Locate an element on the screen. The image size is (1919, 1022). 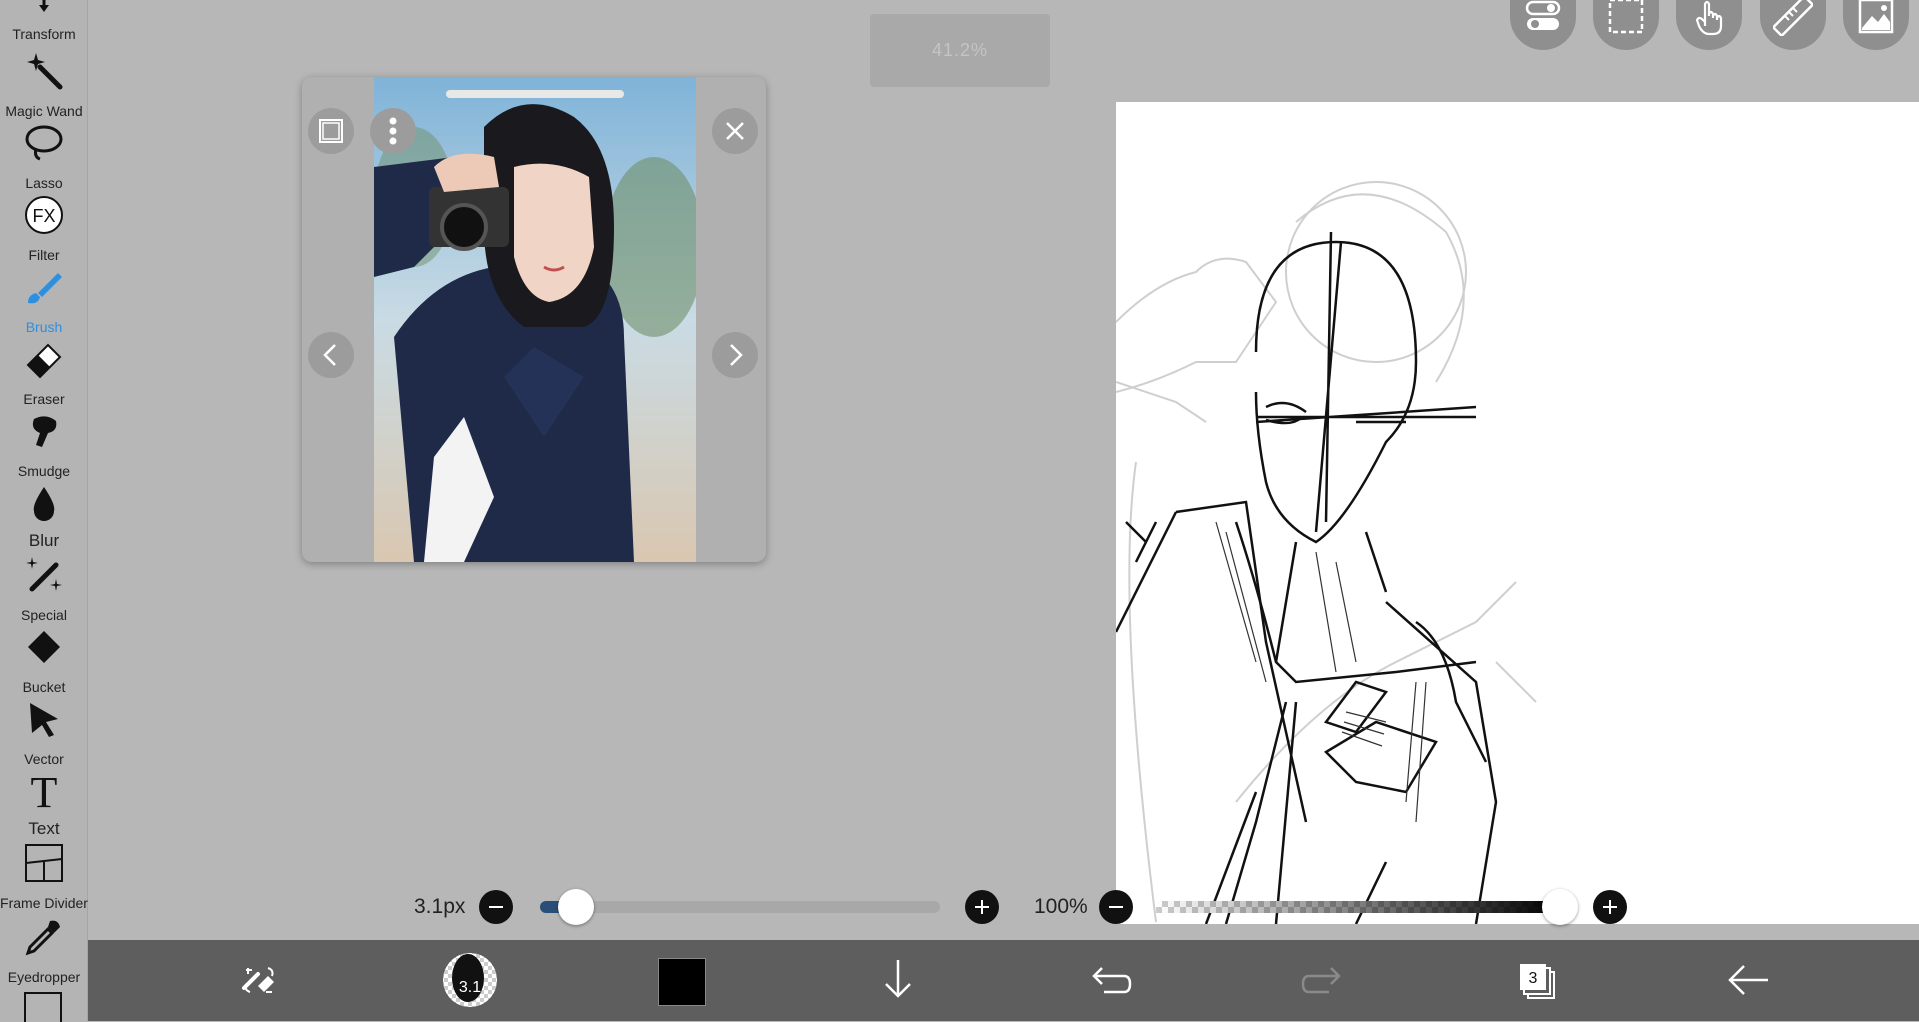
tool-label: Eyedropper is located at coordinates (44, 977).